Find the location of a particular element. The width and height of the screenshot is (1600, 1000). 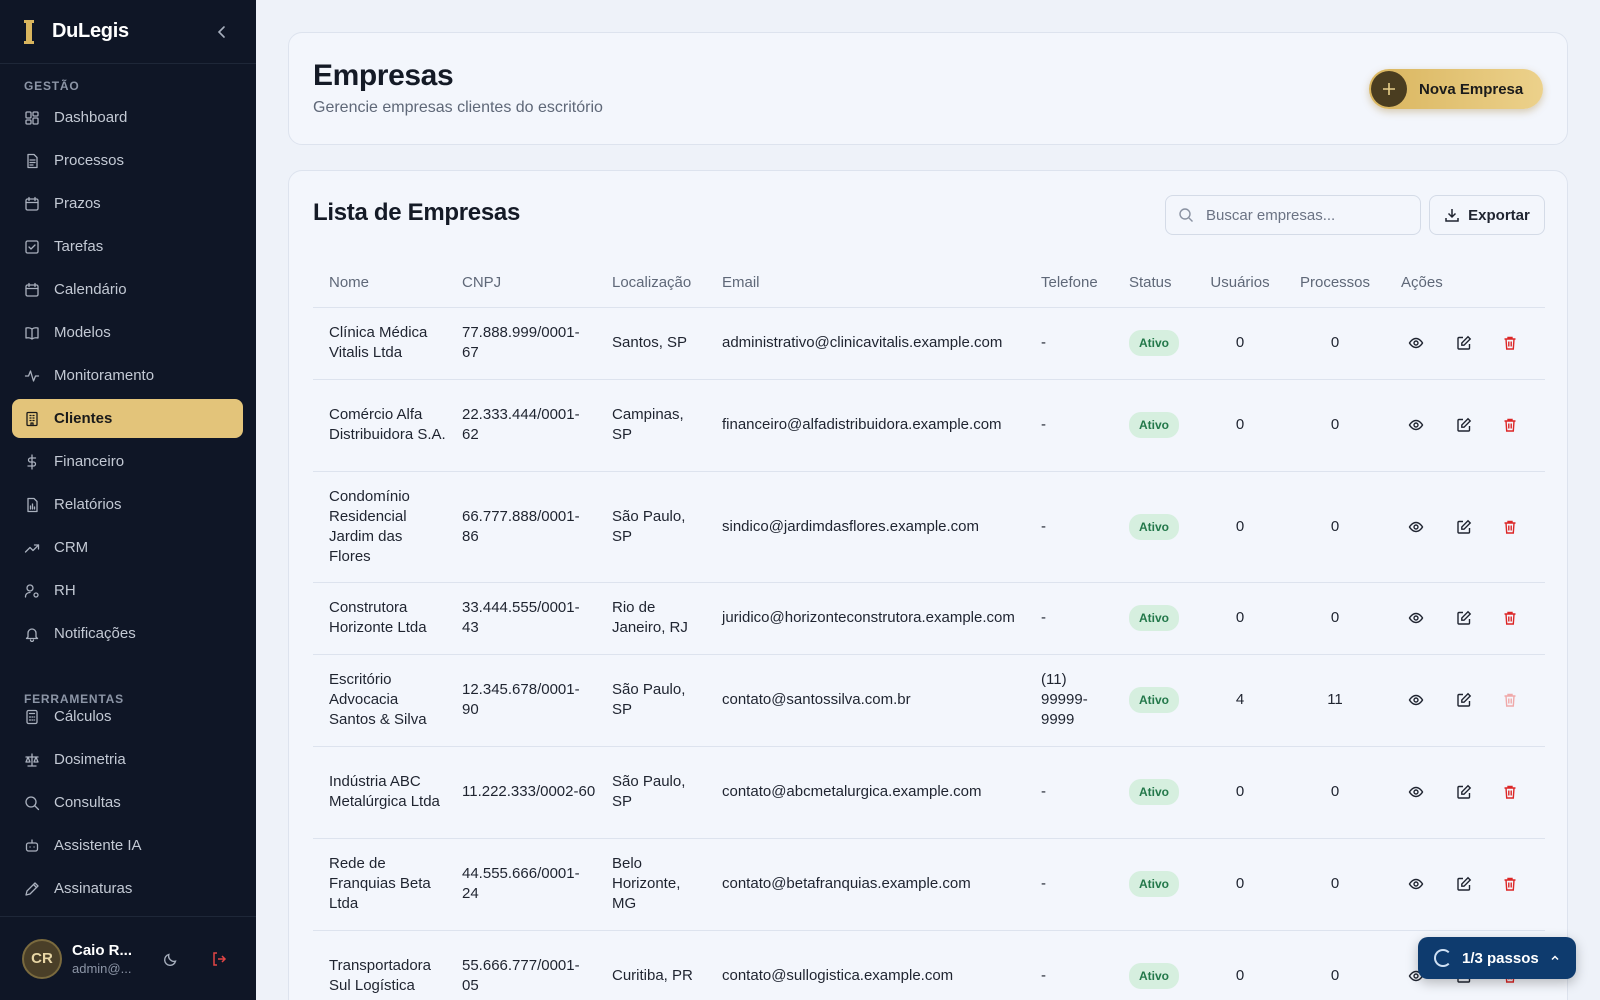

sidebar-item-clientes: Clientes is located at coordinates (127, 418).